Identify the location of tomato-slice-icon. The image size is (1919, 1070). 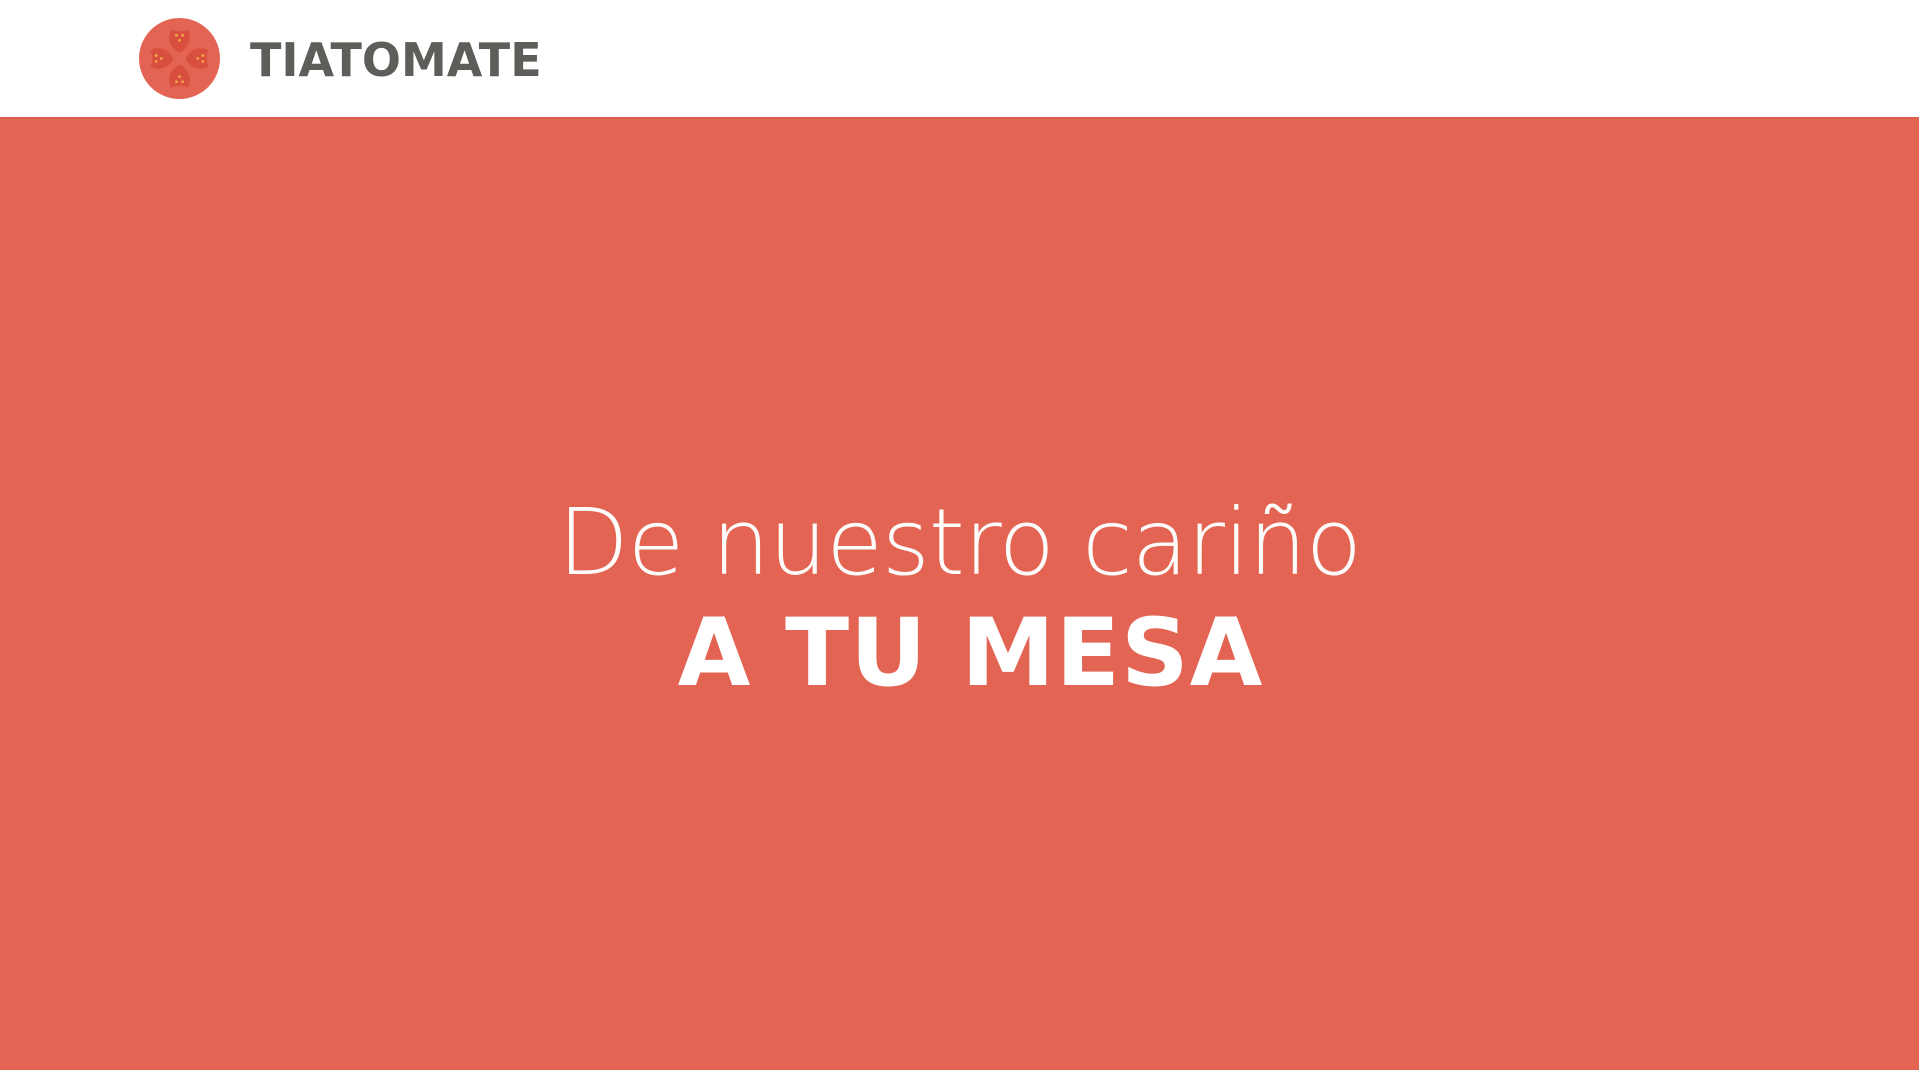
(179, 58).